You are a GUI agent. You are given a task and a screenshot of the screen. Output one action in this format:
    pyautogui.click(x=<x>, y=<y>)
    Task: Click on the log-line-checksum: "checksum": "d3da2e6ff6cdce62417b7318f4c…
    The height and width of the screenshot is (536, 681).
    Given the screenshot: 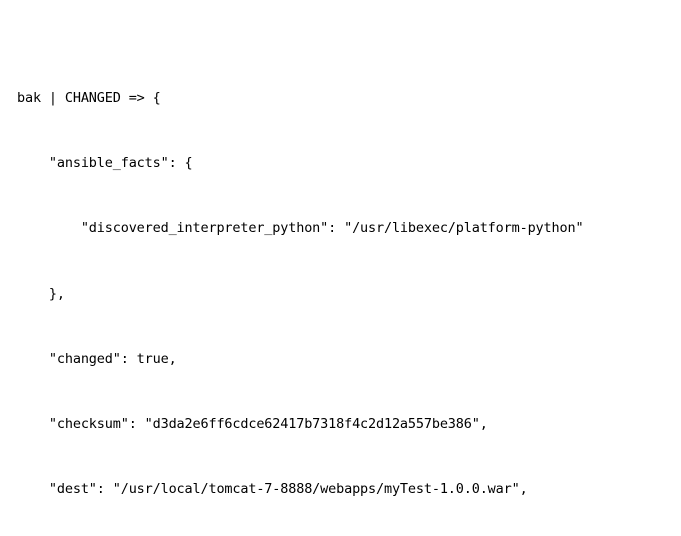 What is the action you would take?
    pyautogui.click(x=252, y=423)
    